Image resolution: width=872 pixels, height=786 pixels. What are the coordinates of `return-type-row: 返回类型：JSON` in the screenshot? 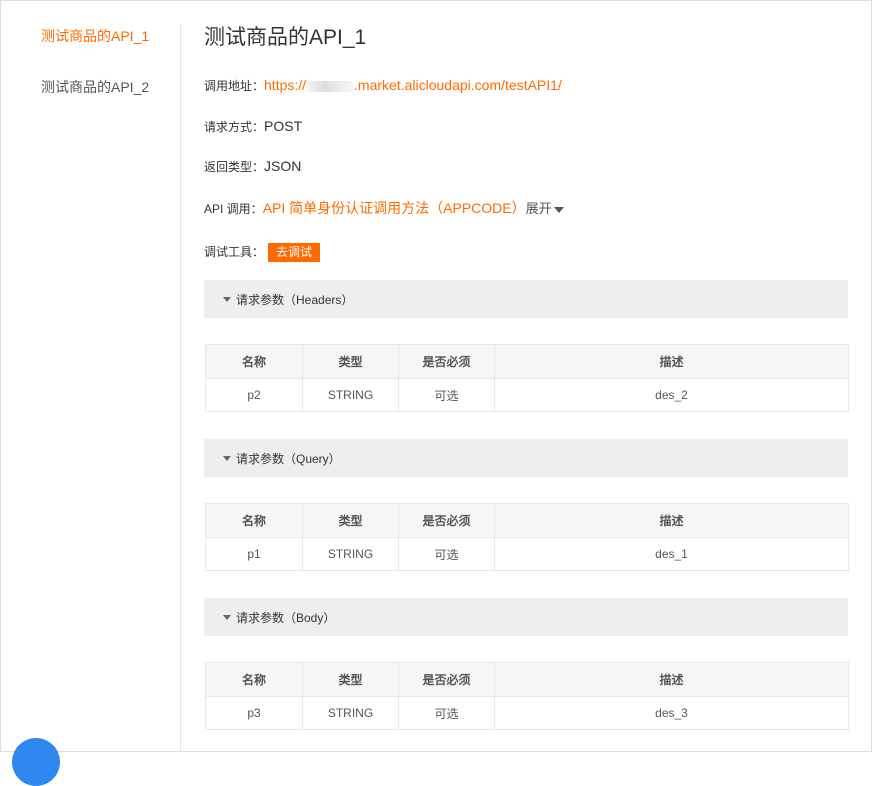 It's located at (252, 166).